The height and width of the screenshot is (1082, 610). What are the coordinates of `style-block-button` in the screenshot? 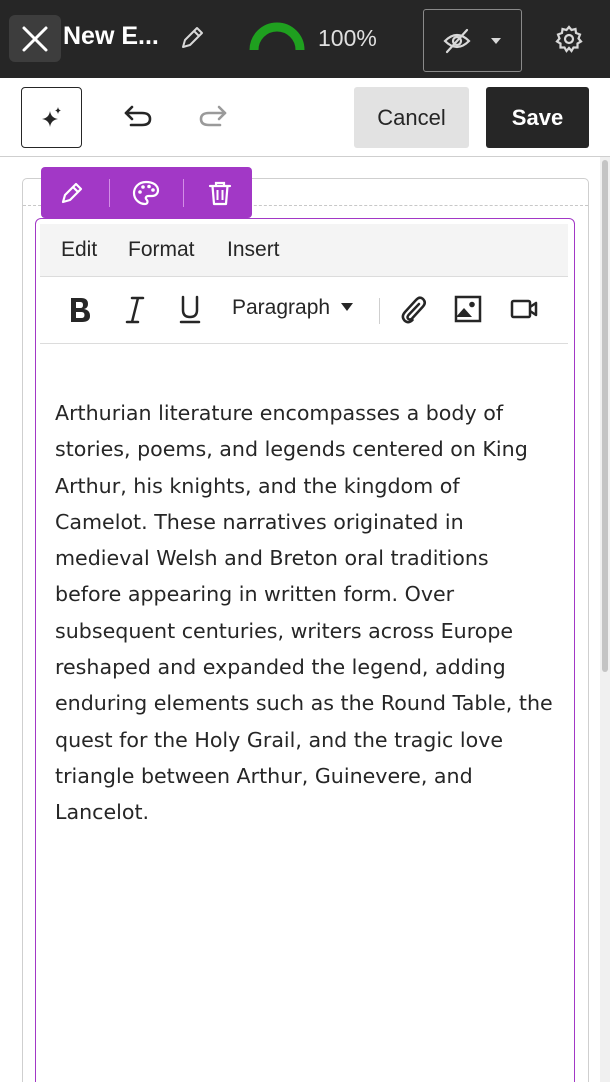 It's located at (146, 193).